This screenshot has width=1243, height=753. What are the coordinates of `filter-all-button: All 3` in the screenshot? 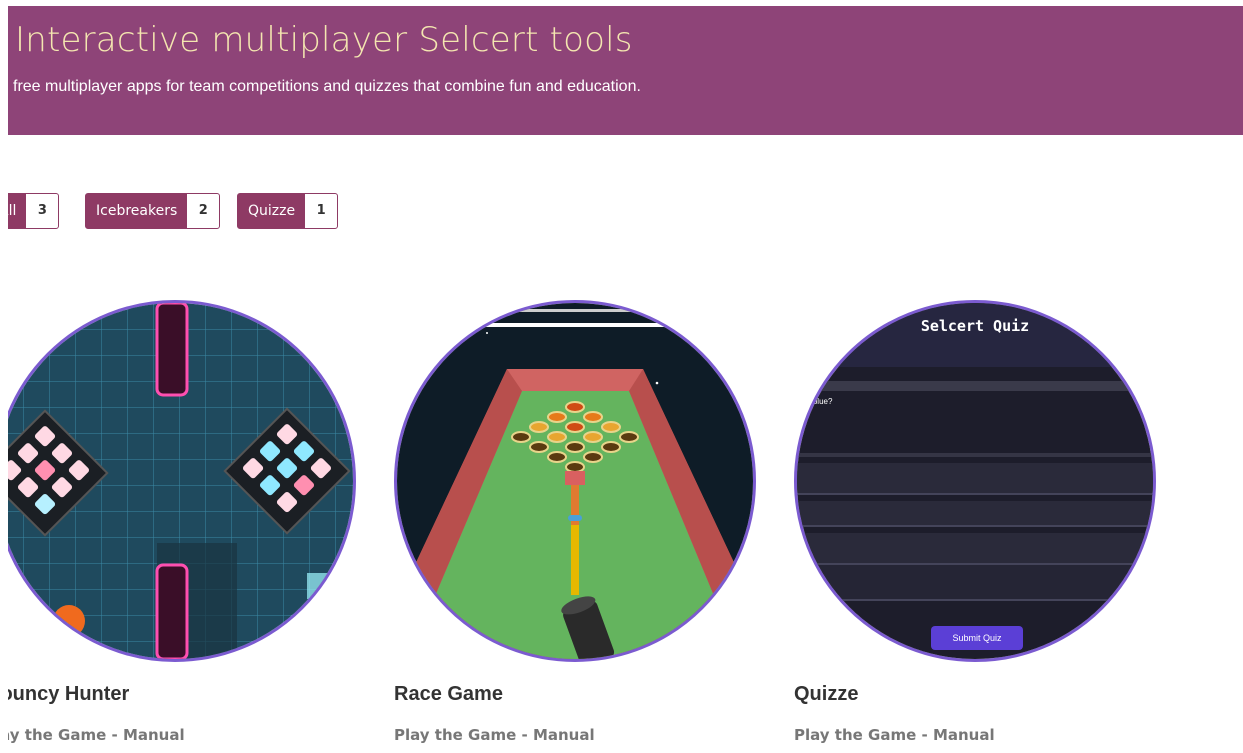 It's located at (30, 211).